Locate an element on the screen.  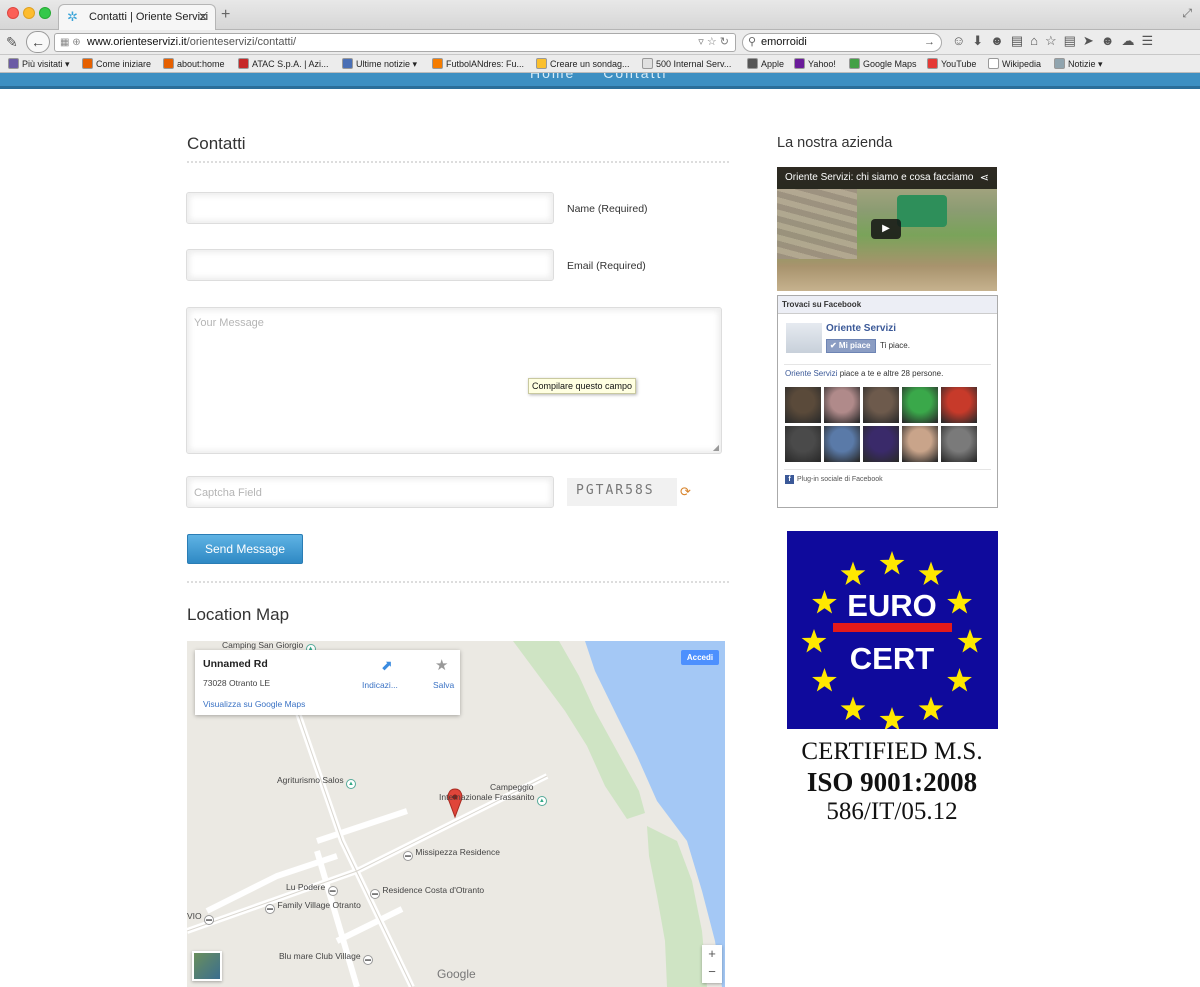
site-favicon-icon: ✲ is located at coordinates (72, 16).